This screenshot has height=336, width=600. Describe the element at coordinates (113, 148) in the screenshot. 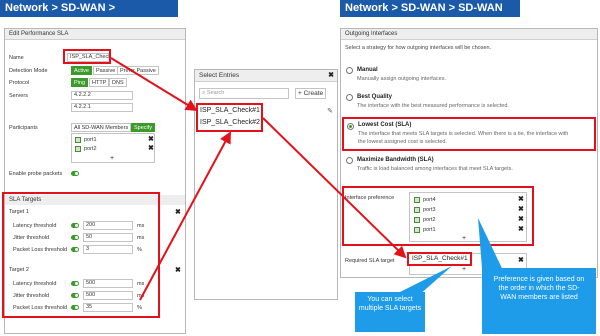

I see `participants-list: port1 ✖ port2 ✖ +` at that location.